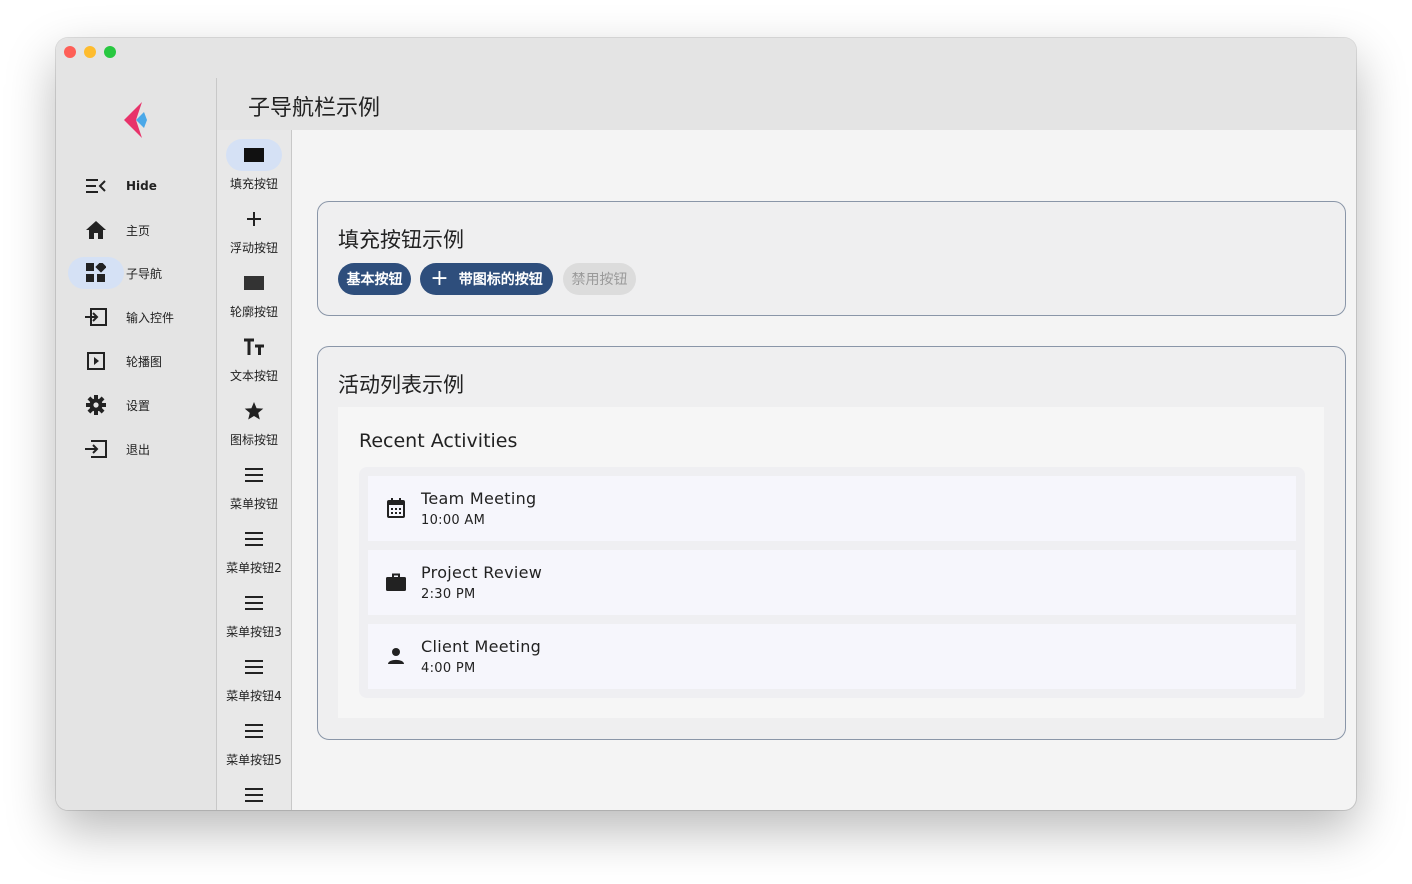 Image resolution: width=1412 pixels, height=884 pixels. I want to click on rail-item-settings: 设置, so click(138, 405).